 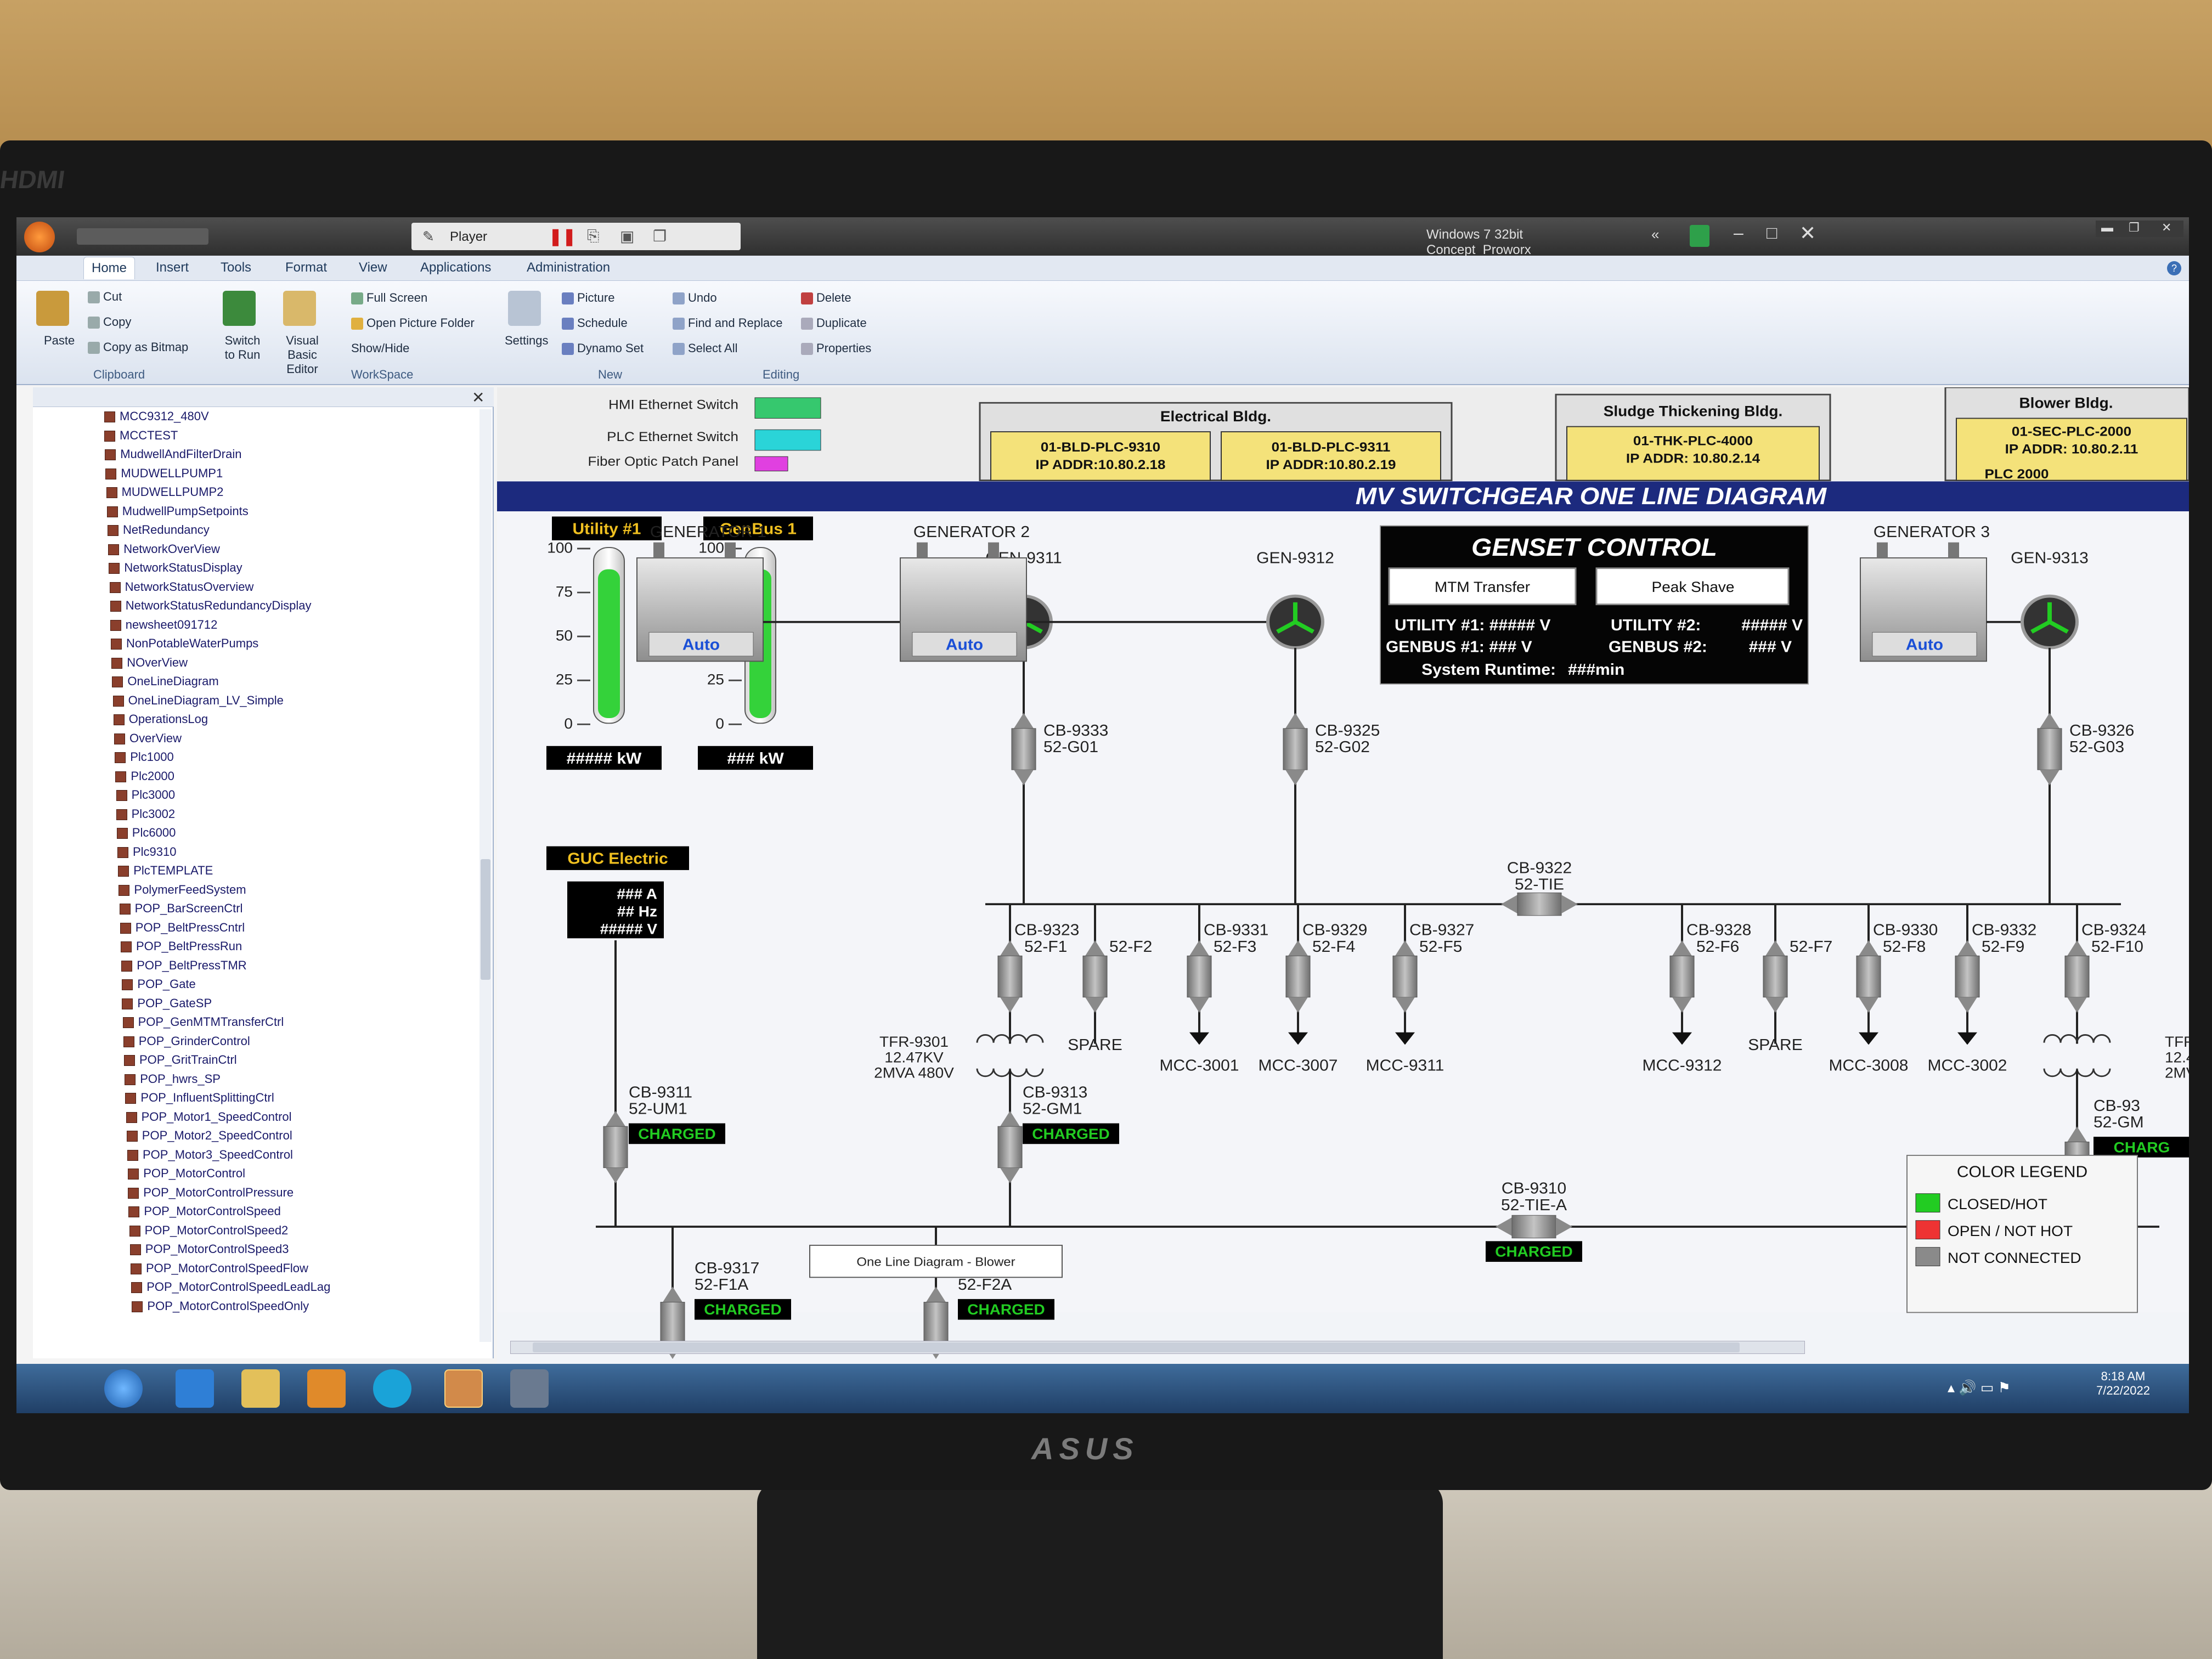 What do you see at coordinates (1808, 234) in the screenshot?
I see `vm-close-icon: ✕` at bounding box center [1808, 234].